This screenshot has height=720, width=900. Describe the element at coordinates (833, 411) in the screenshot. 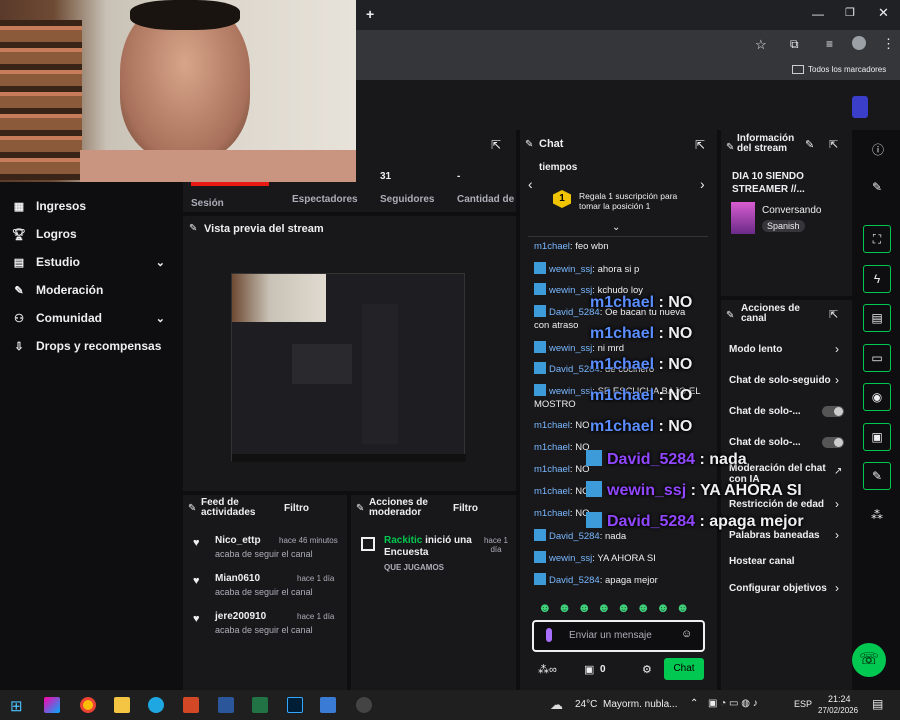

I see `subs-only-toggle` at that location.